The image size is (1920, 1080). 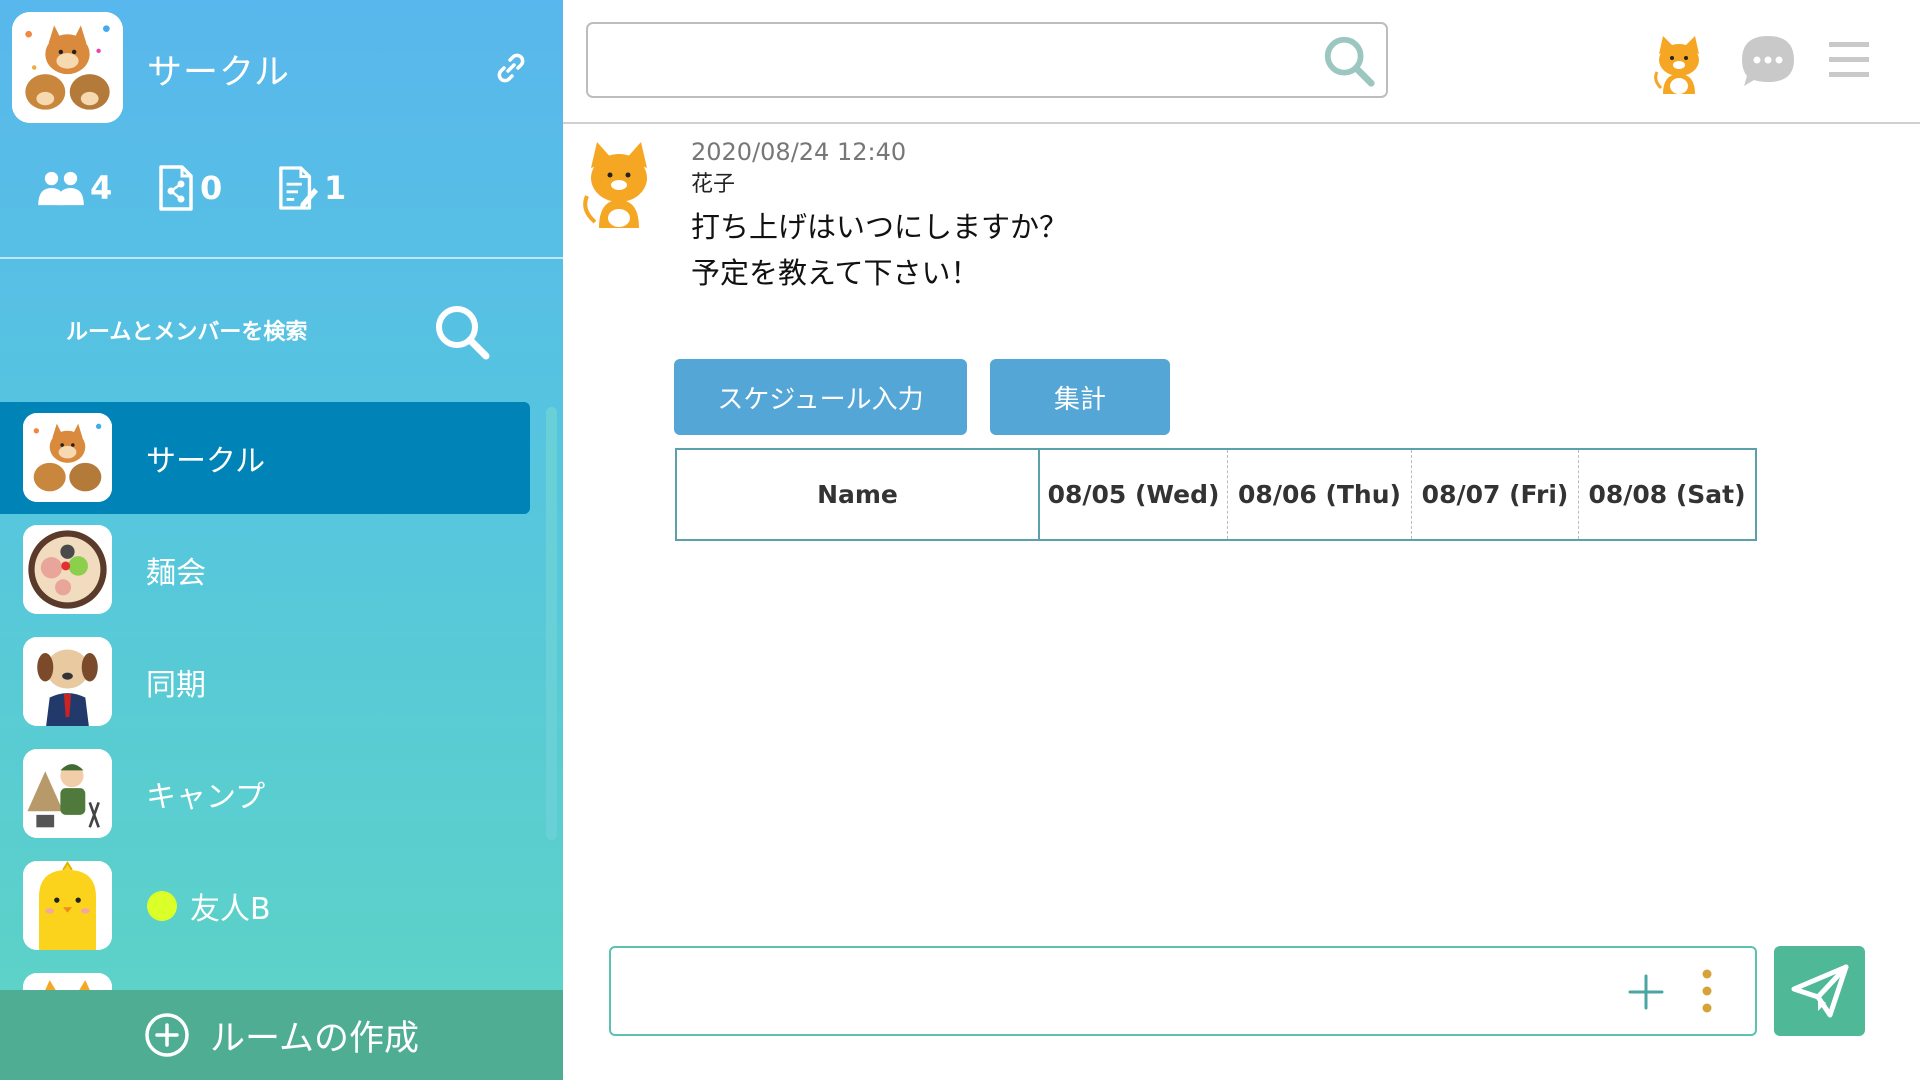 What do you see at coordinates (206, 797) in the screenshot?
I see `room-label: キャンプ` at bounding box center [206, 797].